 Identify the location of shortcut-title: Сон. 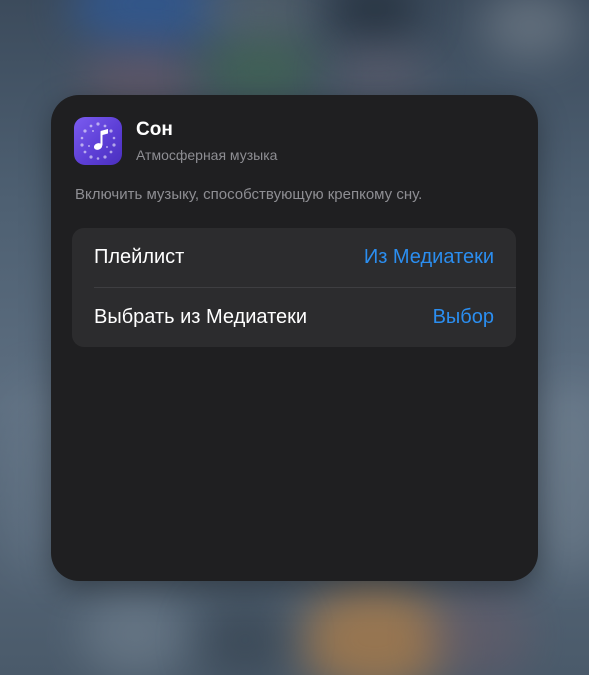
(154, 129).